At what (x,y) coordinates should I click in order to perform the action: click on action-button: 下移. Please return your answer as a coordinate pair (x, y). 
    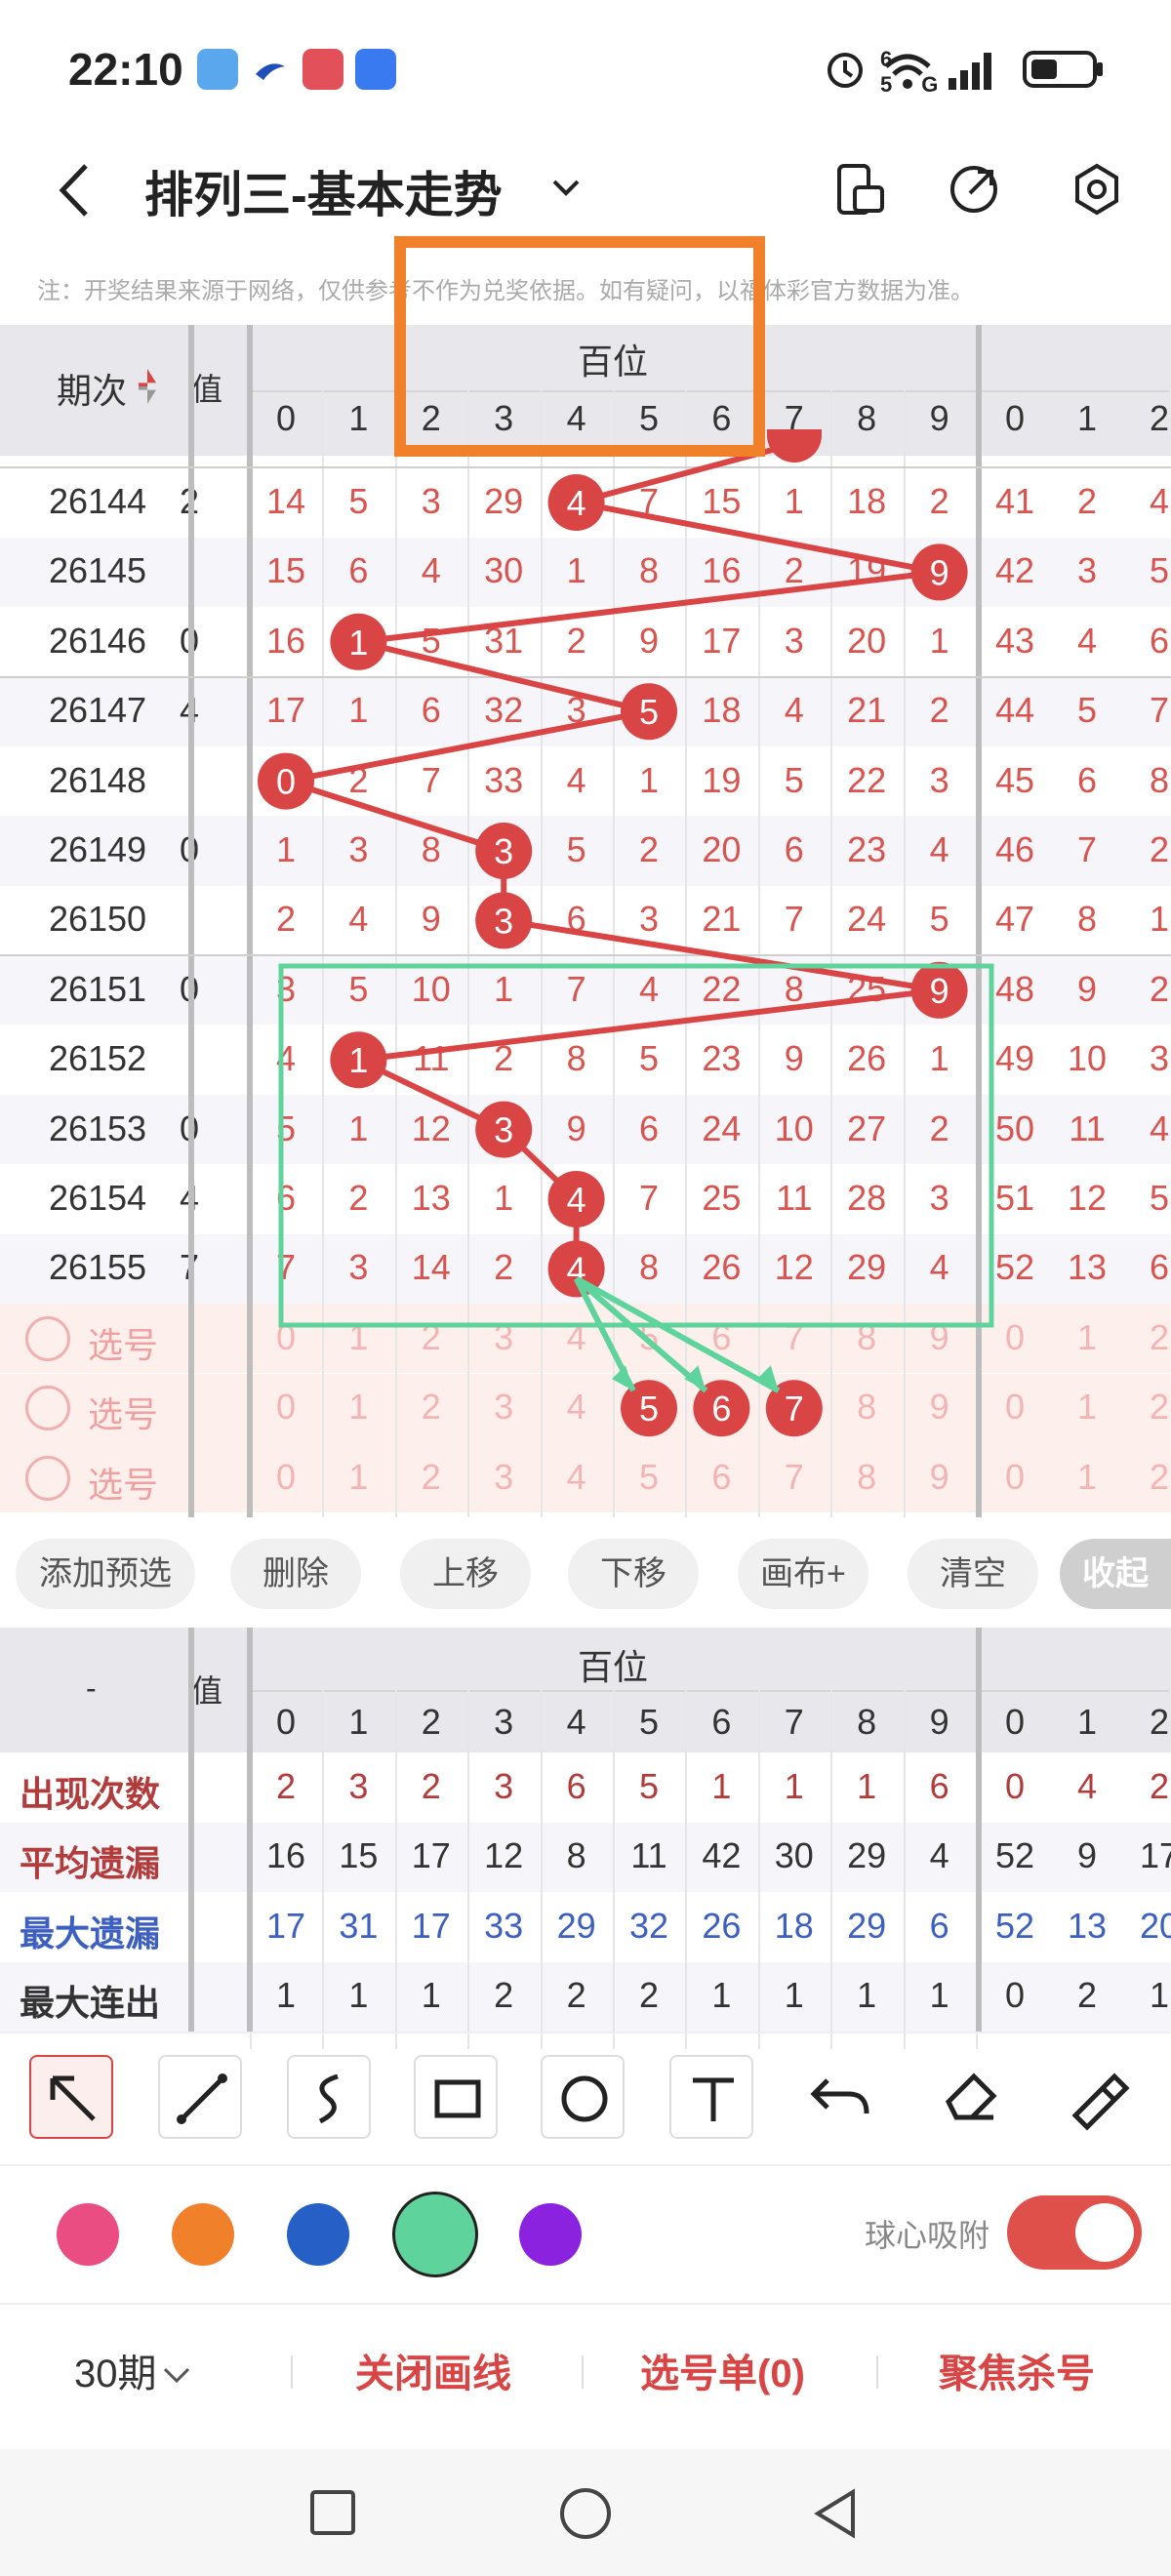
    Looking at the image, I should click on (633, 1574).